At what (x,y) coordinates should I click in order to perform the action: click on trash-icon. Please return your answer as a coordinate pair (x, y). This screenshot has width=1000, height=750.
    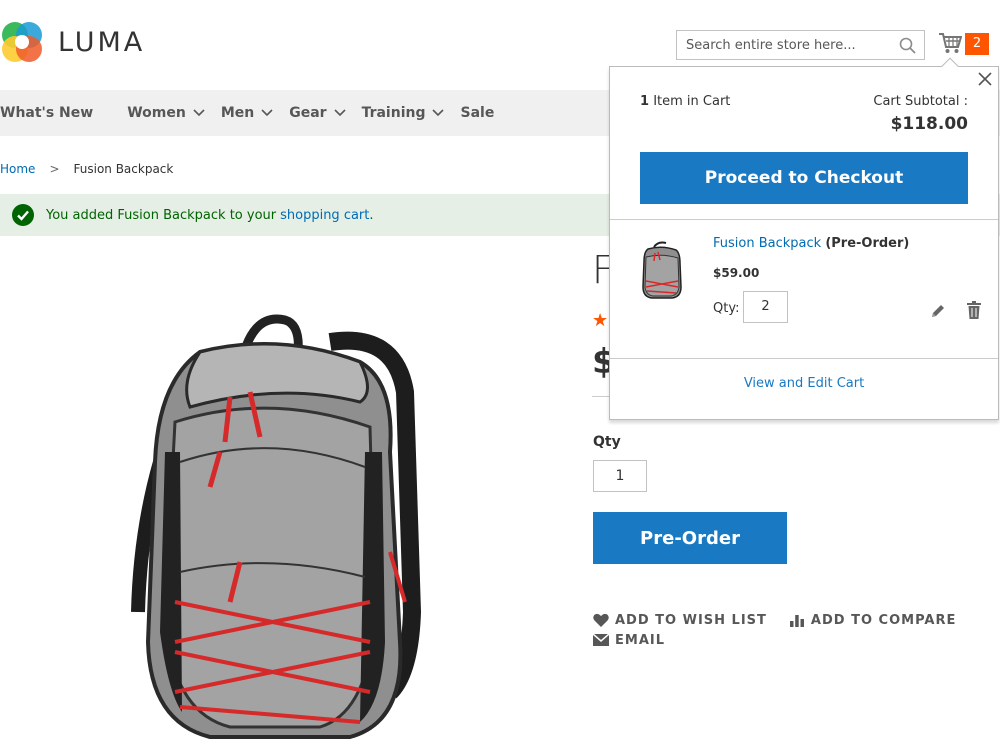
    Looking at the image, I should click on (974, 310).